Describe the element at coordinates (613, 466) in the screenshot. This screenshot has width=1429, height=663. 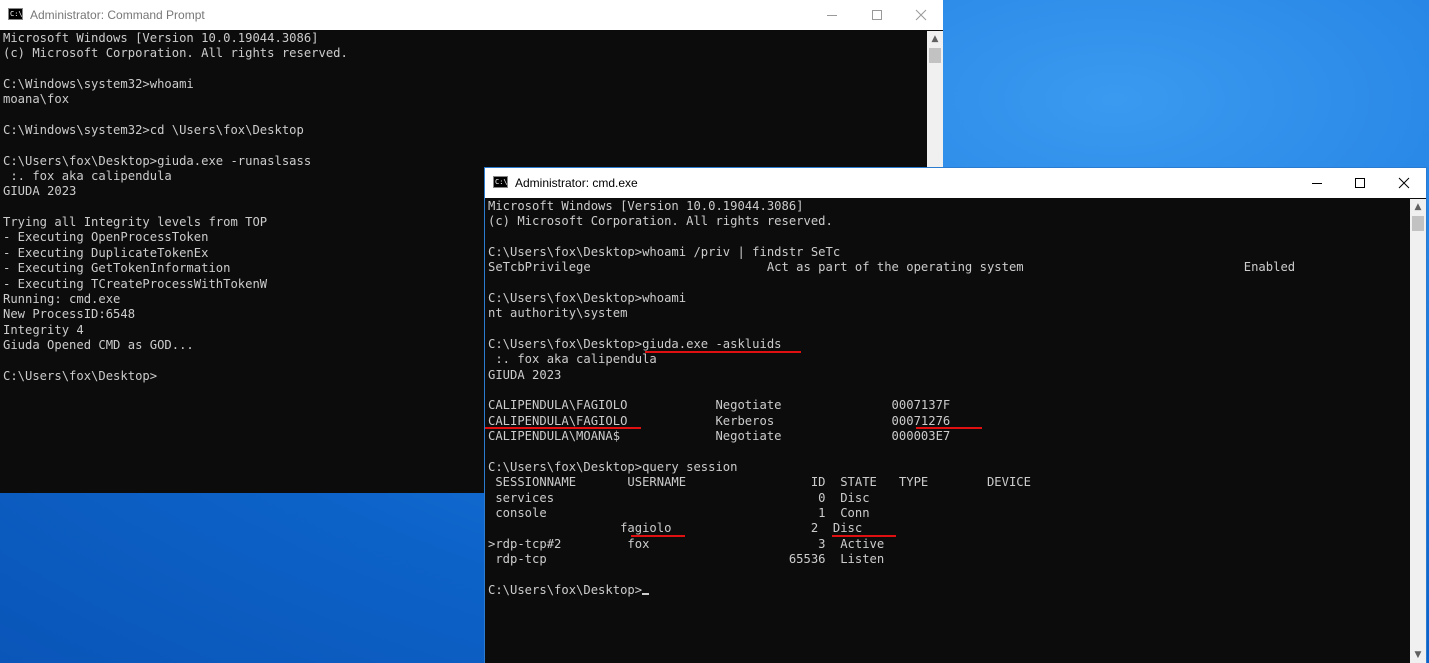
I see `console-line: C:\Users\fox\Desktop>query session` at that location.